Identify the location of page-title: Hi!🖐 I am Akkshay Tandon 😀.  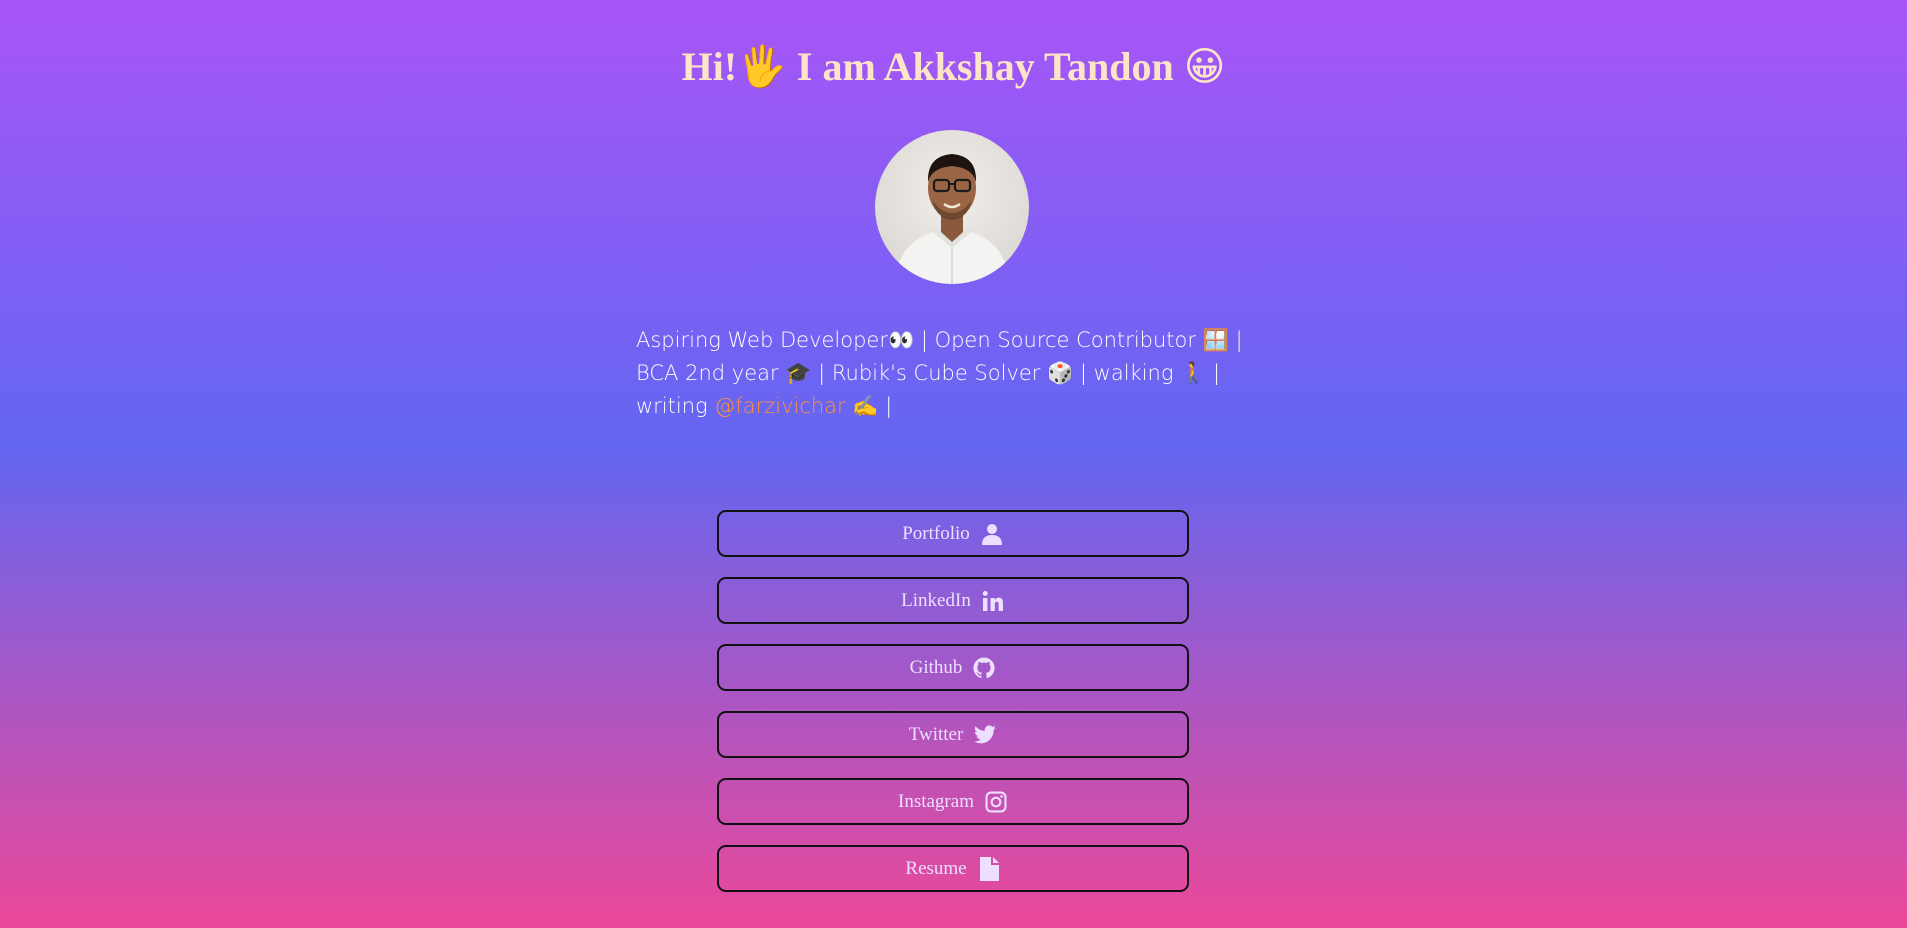
(953, 67).